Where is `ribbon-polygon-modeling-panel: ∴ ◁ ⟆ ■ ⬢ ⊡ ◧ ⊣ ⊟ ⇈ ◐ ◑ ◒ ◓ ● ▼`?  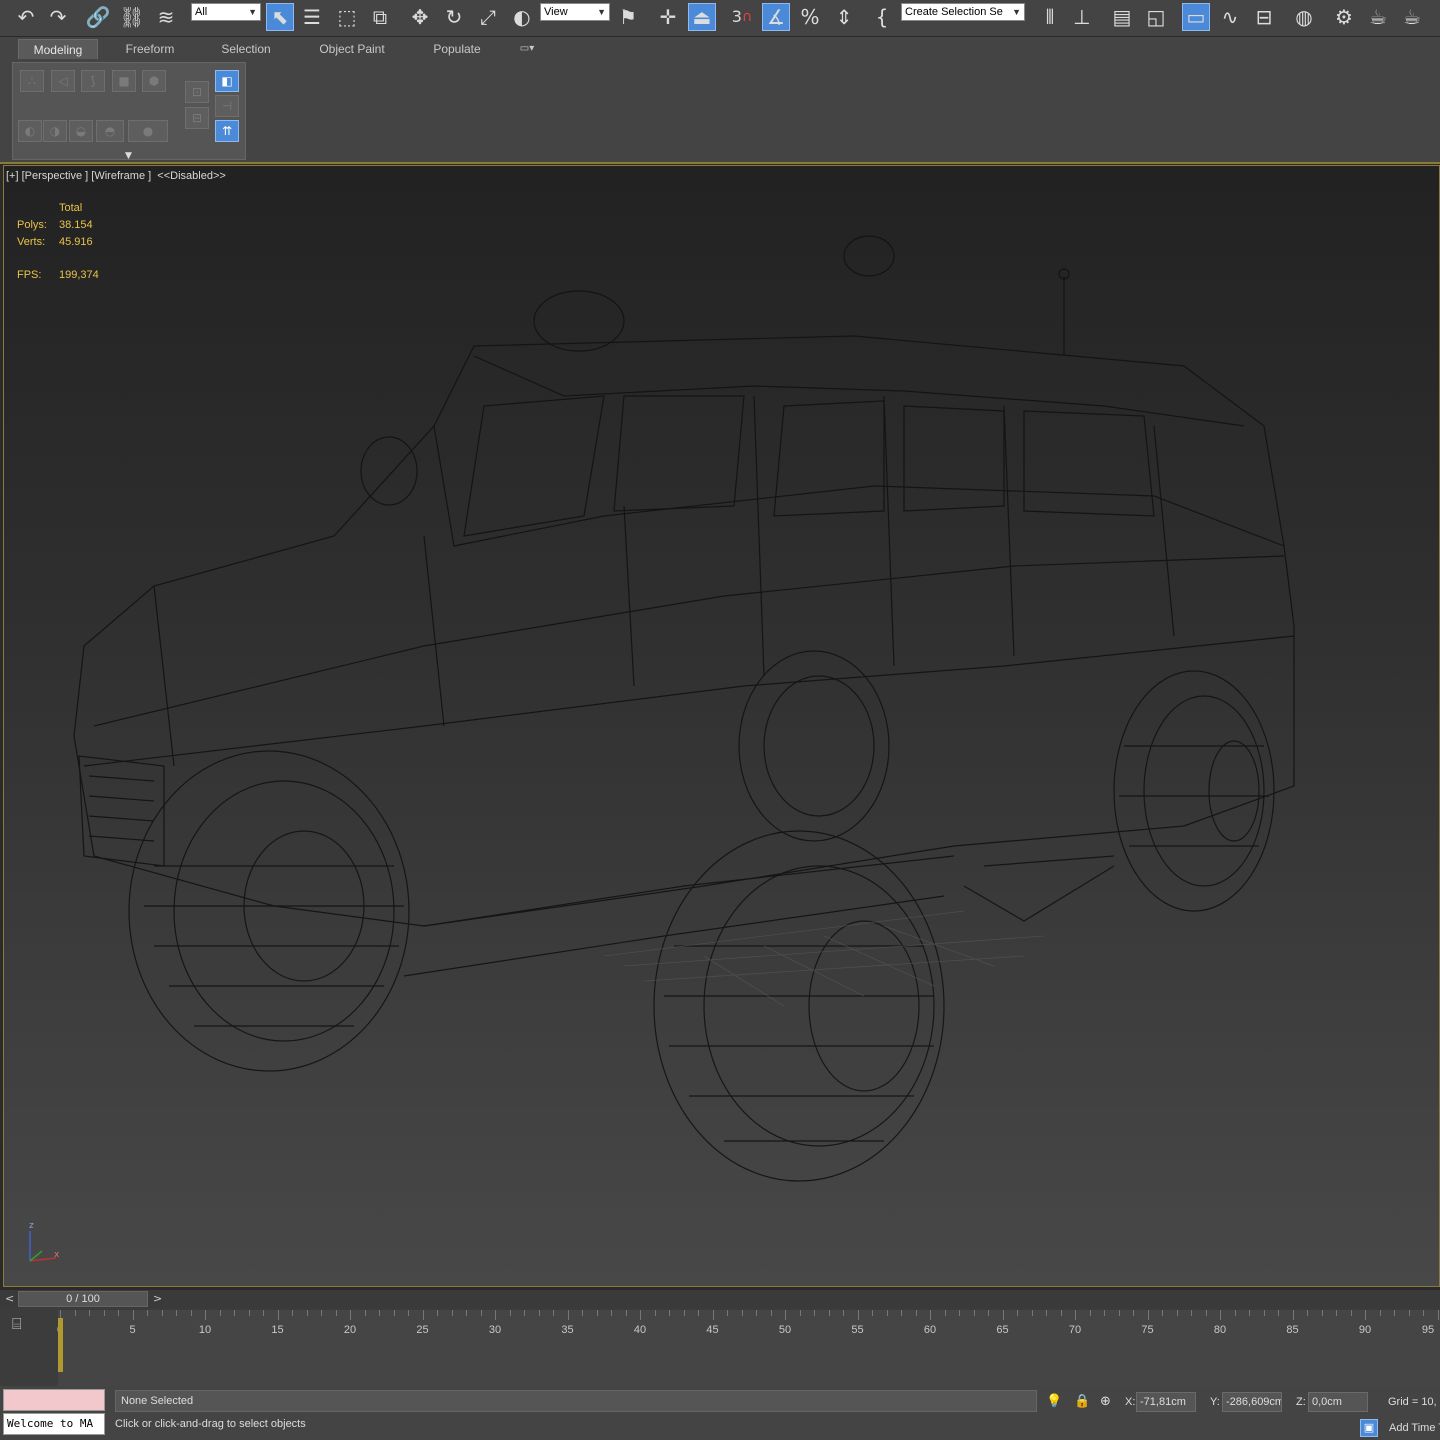 ribbon-polygon-modeling-panel: ∴ ◁ ⟆ ■ ⬢ ⊡ ◧ ⊣ ⊟ ⇈ ◐ ◑ ◒ ◓ ● ▼ is located at coordinates (129, 111).